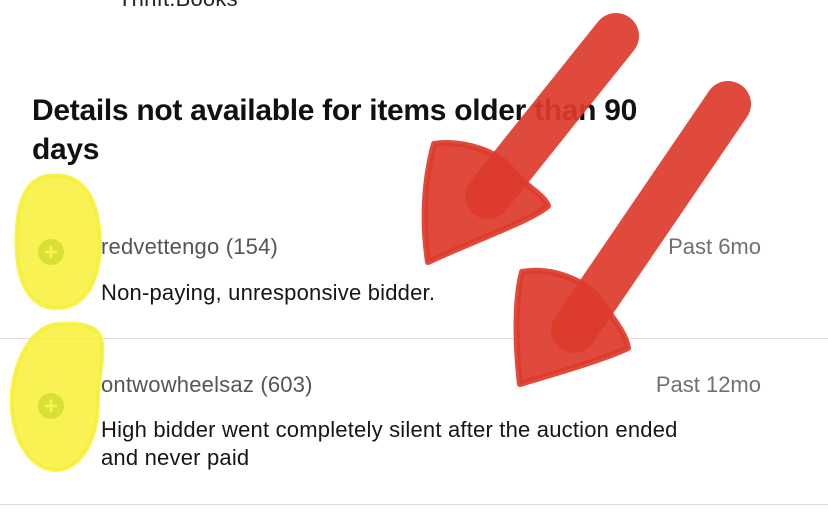  Describe the element at coordinates (189, 247) in the screenshot. I see `feedback-username: redvettengo (154)` at that location.